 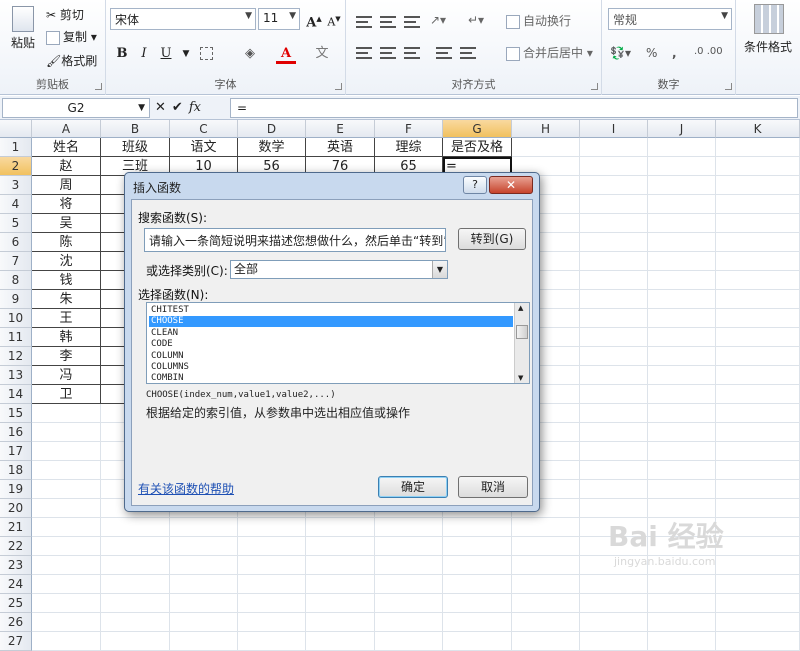 What do you see at coordinates (16, 508) in the screenshot?
I see `row-header-20: 20` at bounding box center [16, 508].